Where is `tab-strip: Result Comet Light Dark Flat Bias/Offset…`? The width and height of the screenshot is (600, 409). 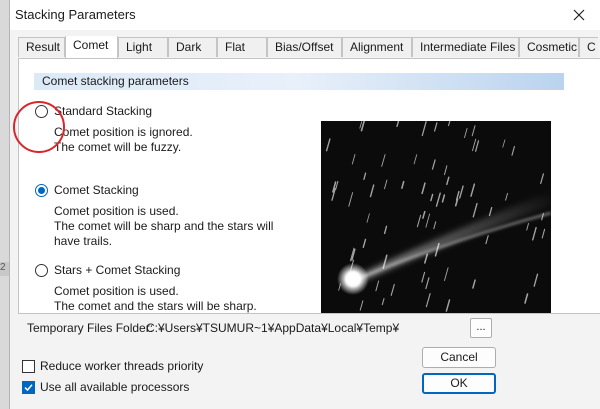
tab-strip: Result Comet Light Dark Flat Bias/Offset… is located at coordinates (308, 47).